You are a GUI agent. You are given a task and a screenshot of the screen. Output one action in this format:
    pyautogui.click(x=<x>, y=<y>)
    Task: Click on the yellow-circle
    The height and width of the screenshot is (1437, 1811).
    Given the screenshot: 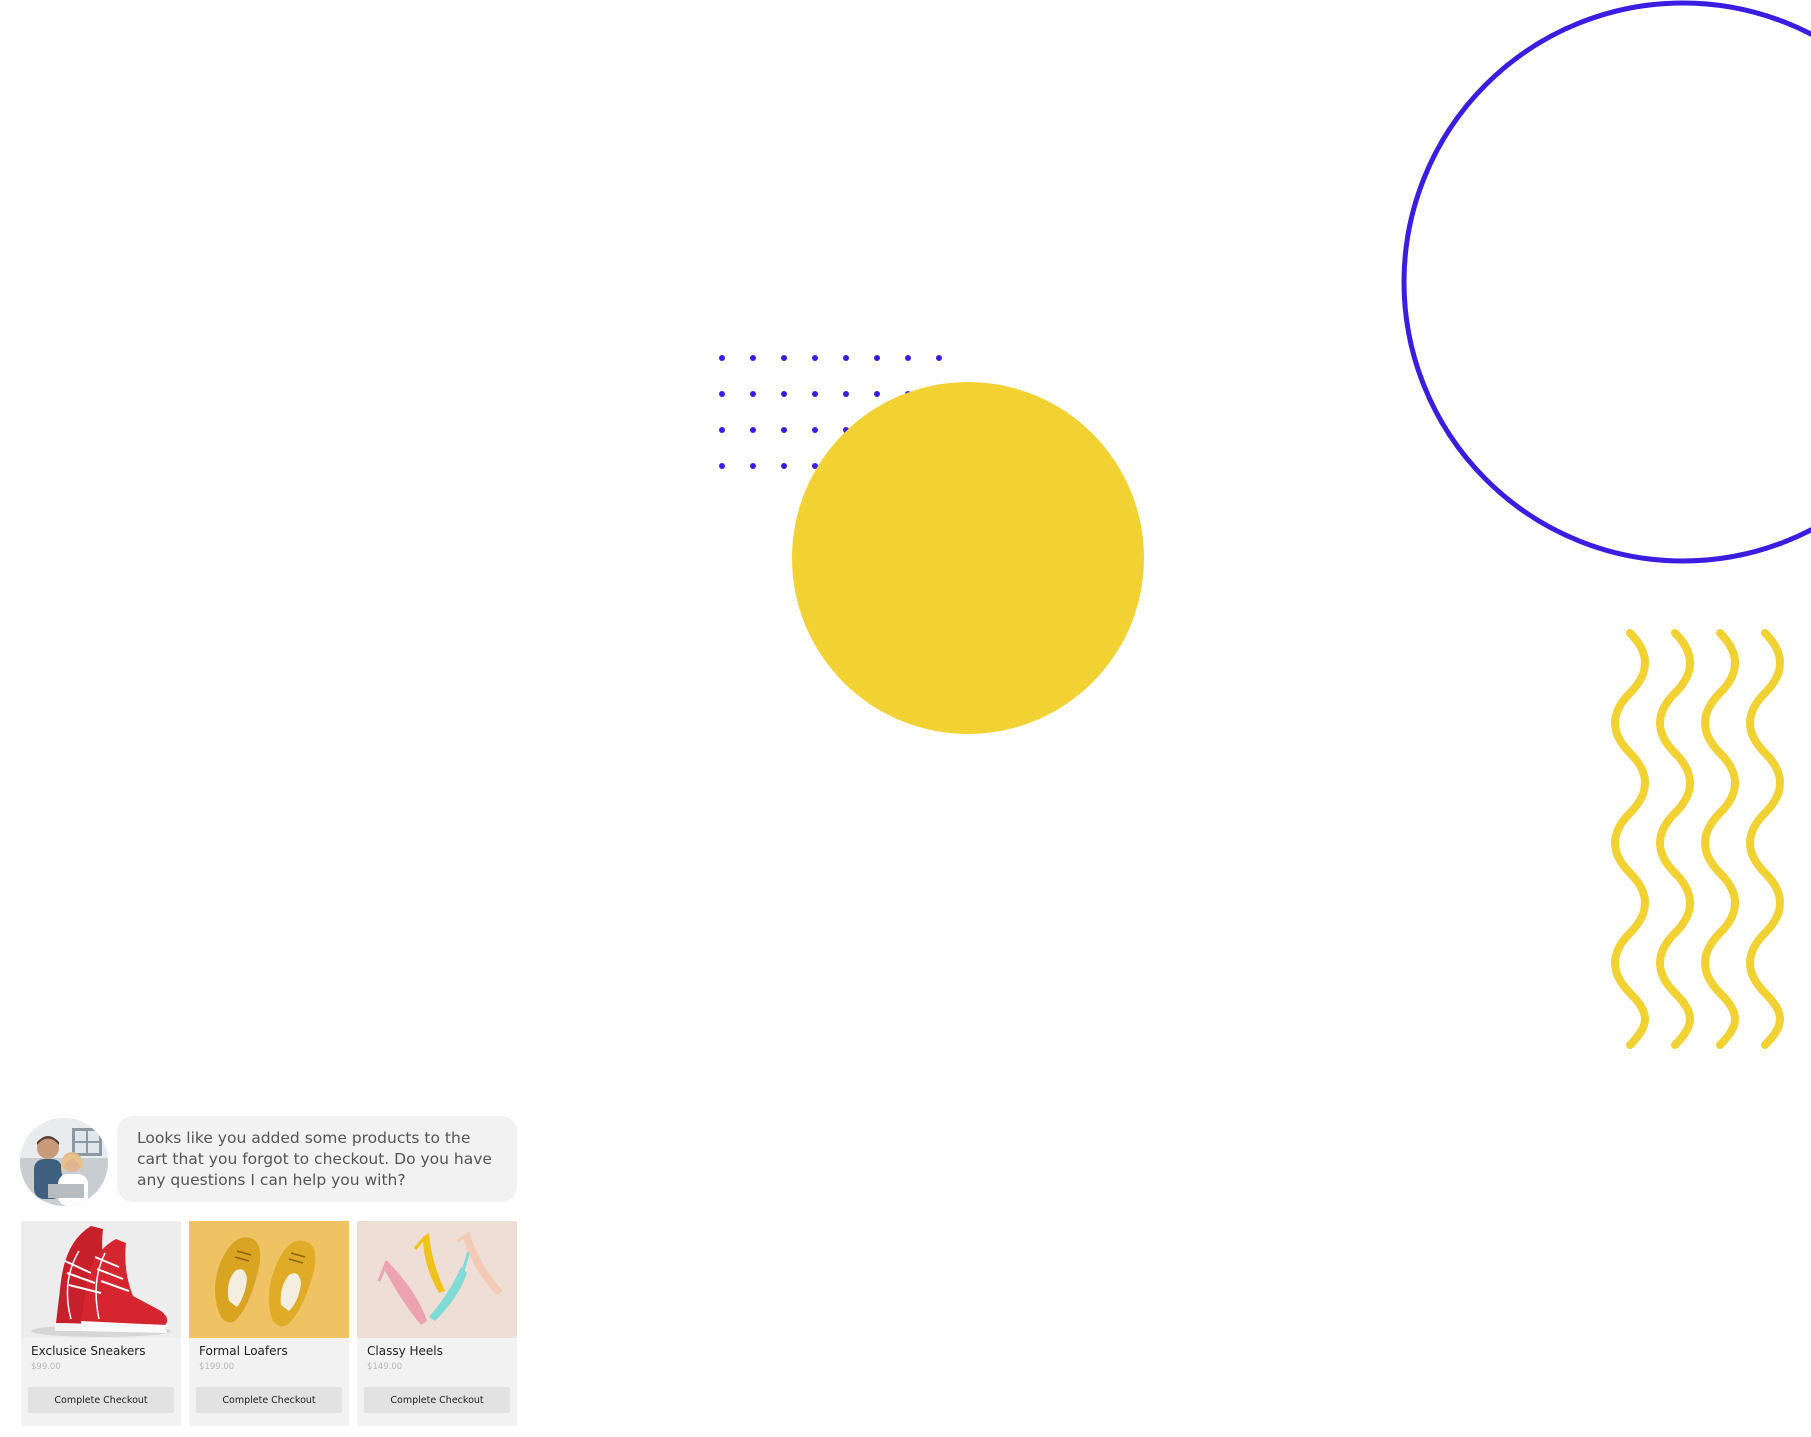 What is the action you would take?
    pyautogui.click(x=968, y=558)
    